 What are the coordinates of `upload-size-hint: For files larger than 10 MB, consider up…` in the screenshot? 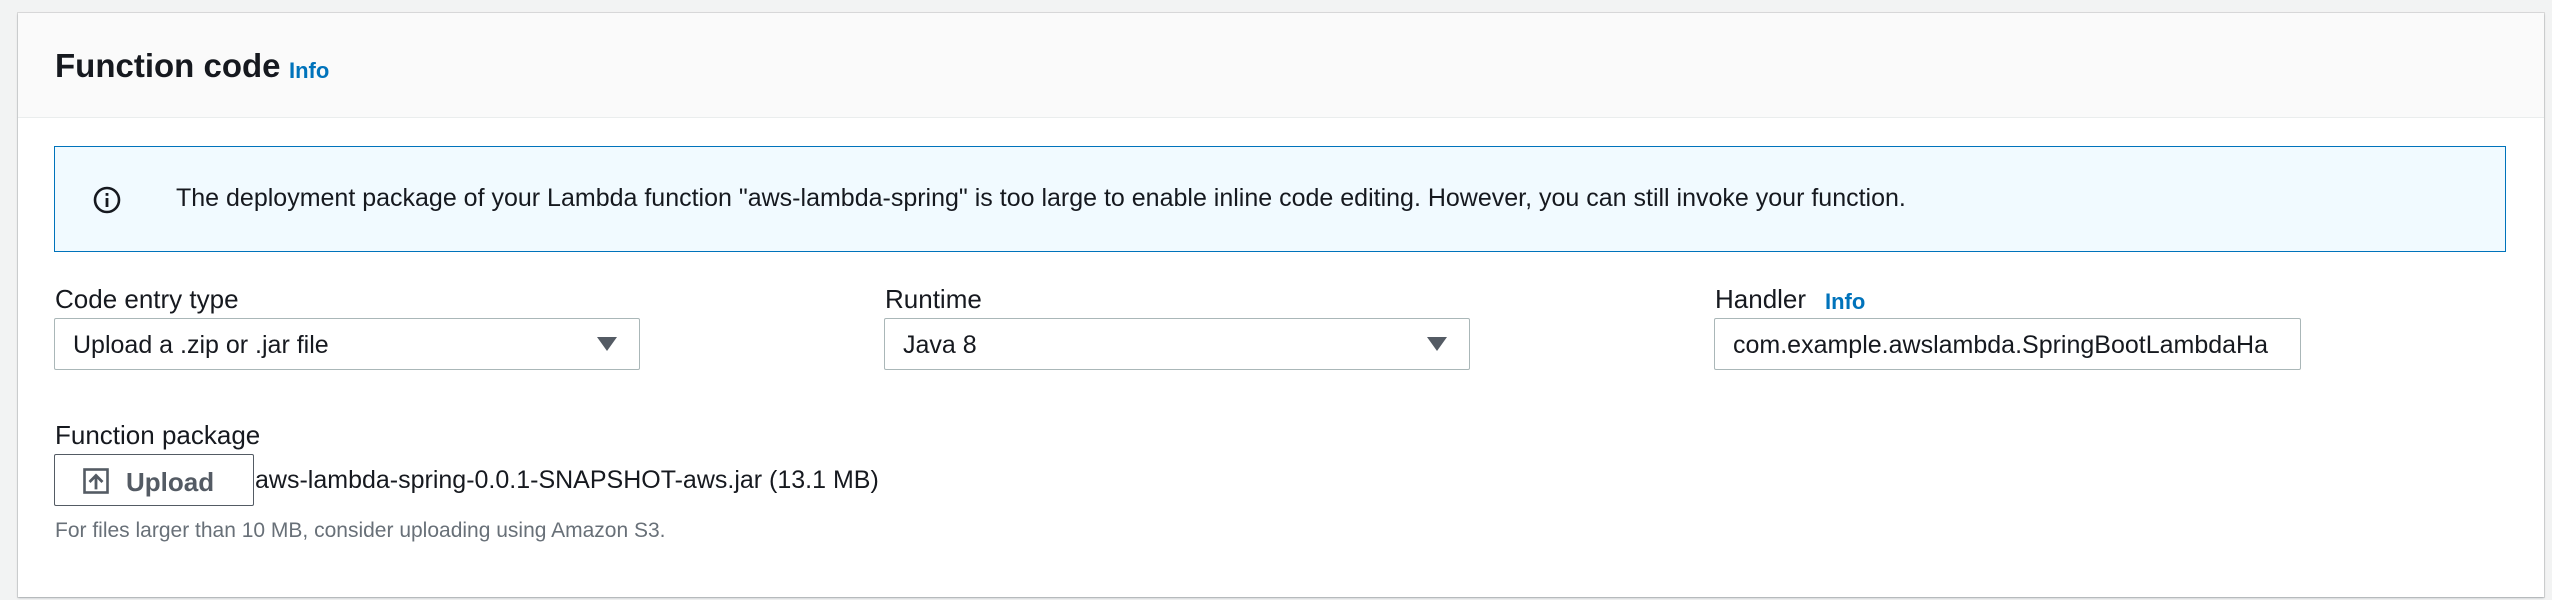 It's located at (360, 530).